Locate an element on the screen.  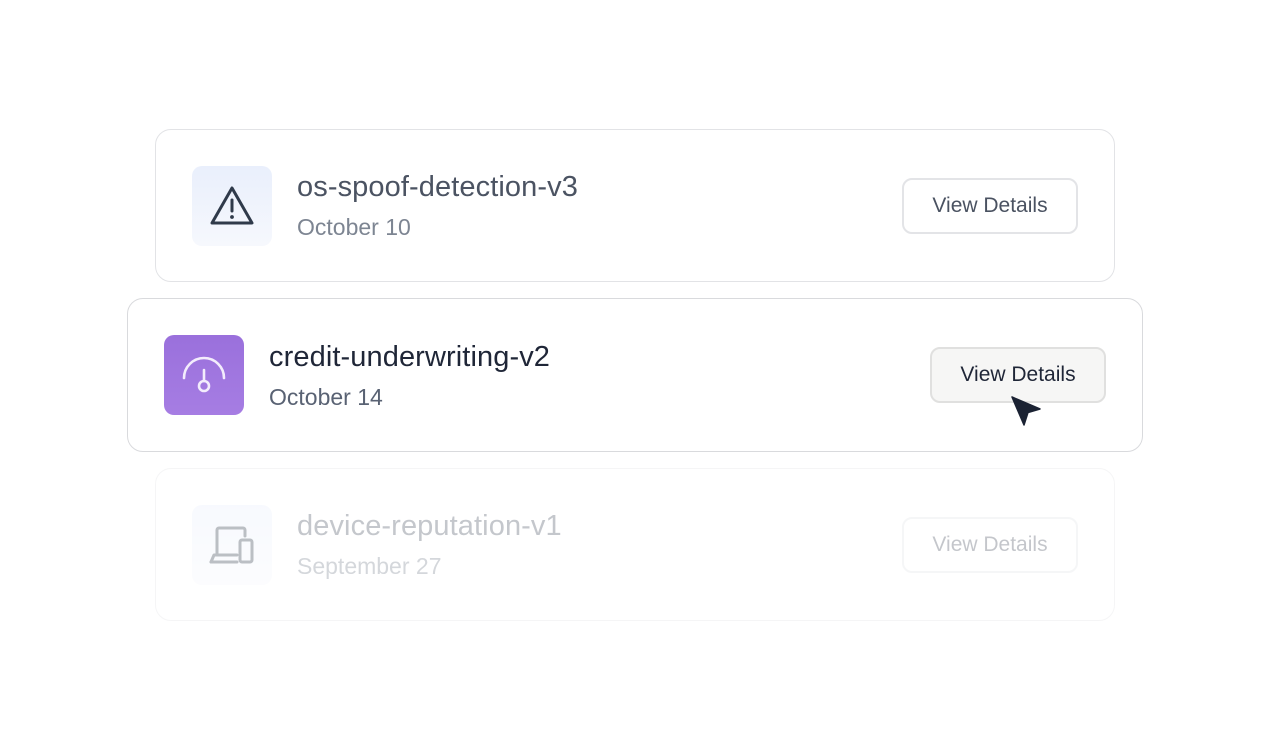
item-date: October 10 is located at coordinates (354, 227).